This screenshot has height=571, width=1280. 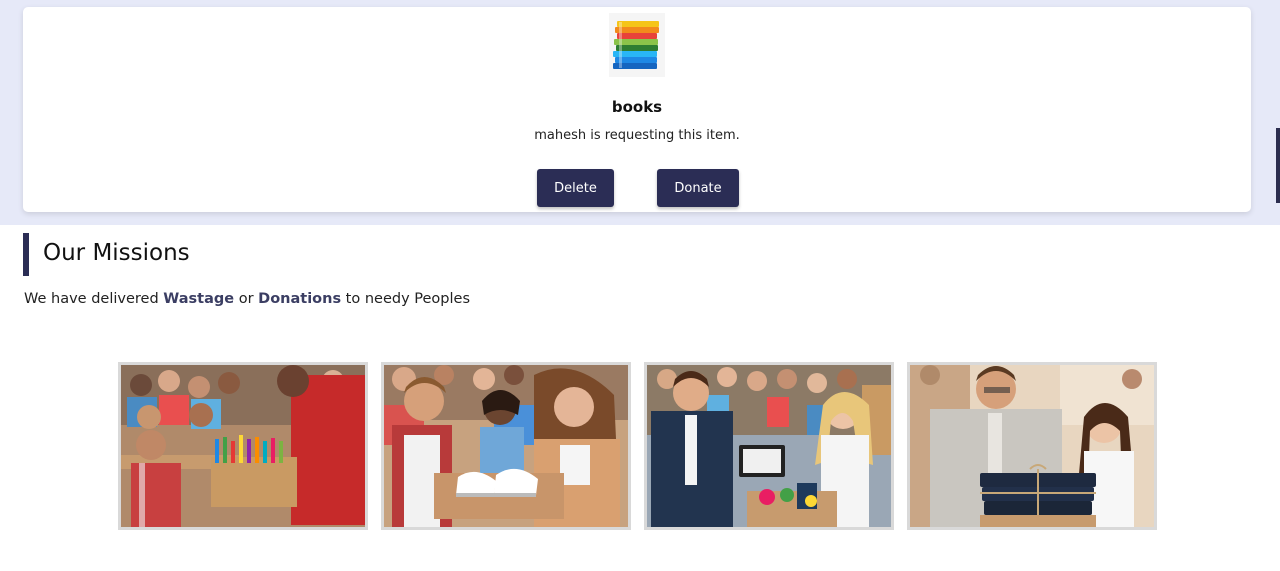 I want to click on scroll-indicator, so click(x=1278, y=165).